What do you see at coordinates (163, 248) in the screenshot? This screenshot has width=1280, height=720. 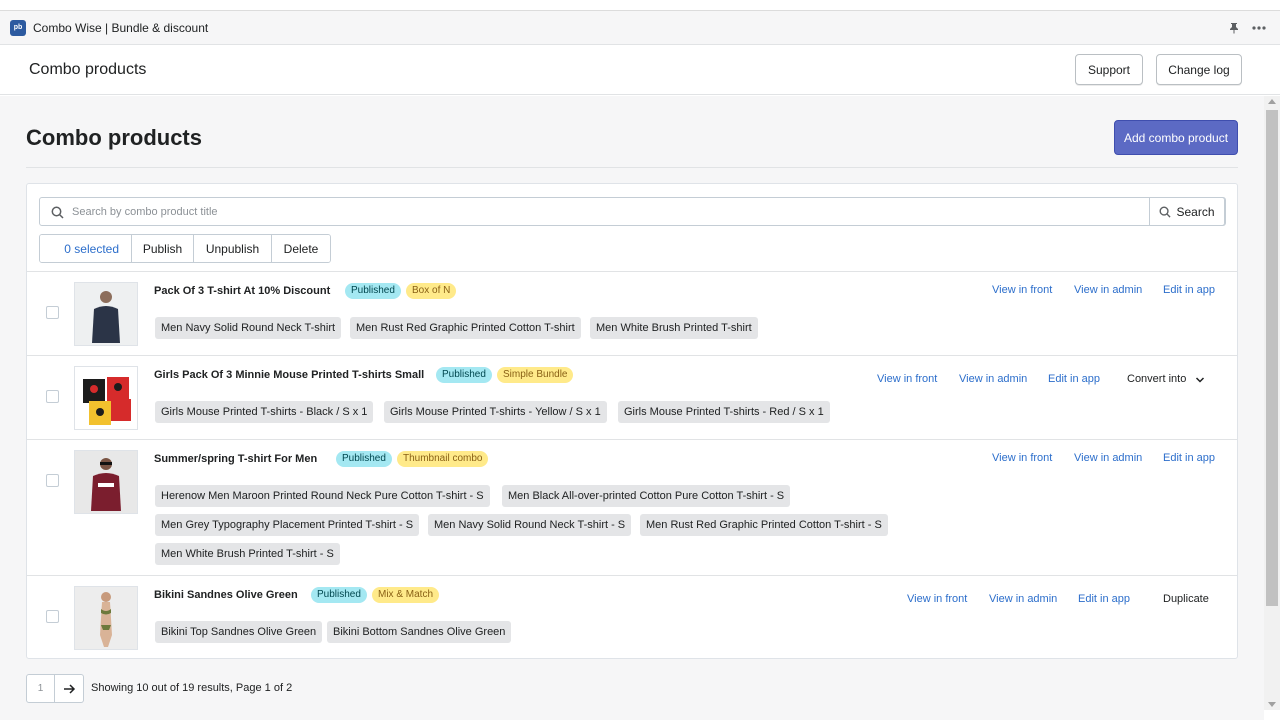 I see `publish-button: Publish` at bounding box center [163, 248].